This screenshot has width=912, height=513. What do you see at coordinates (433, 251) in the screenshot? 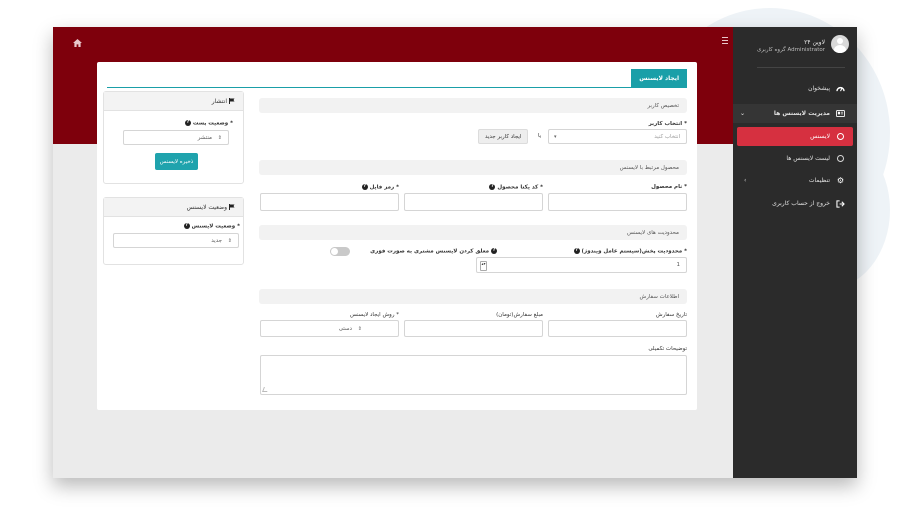
I see `suspend-license-label: معلق کردن لایسنس مشتری به صورت فوری ?` at bounding box center [433, 251].